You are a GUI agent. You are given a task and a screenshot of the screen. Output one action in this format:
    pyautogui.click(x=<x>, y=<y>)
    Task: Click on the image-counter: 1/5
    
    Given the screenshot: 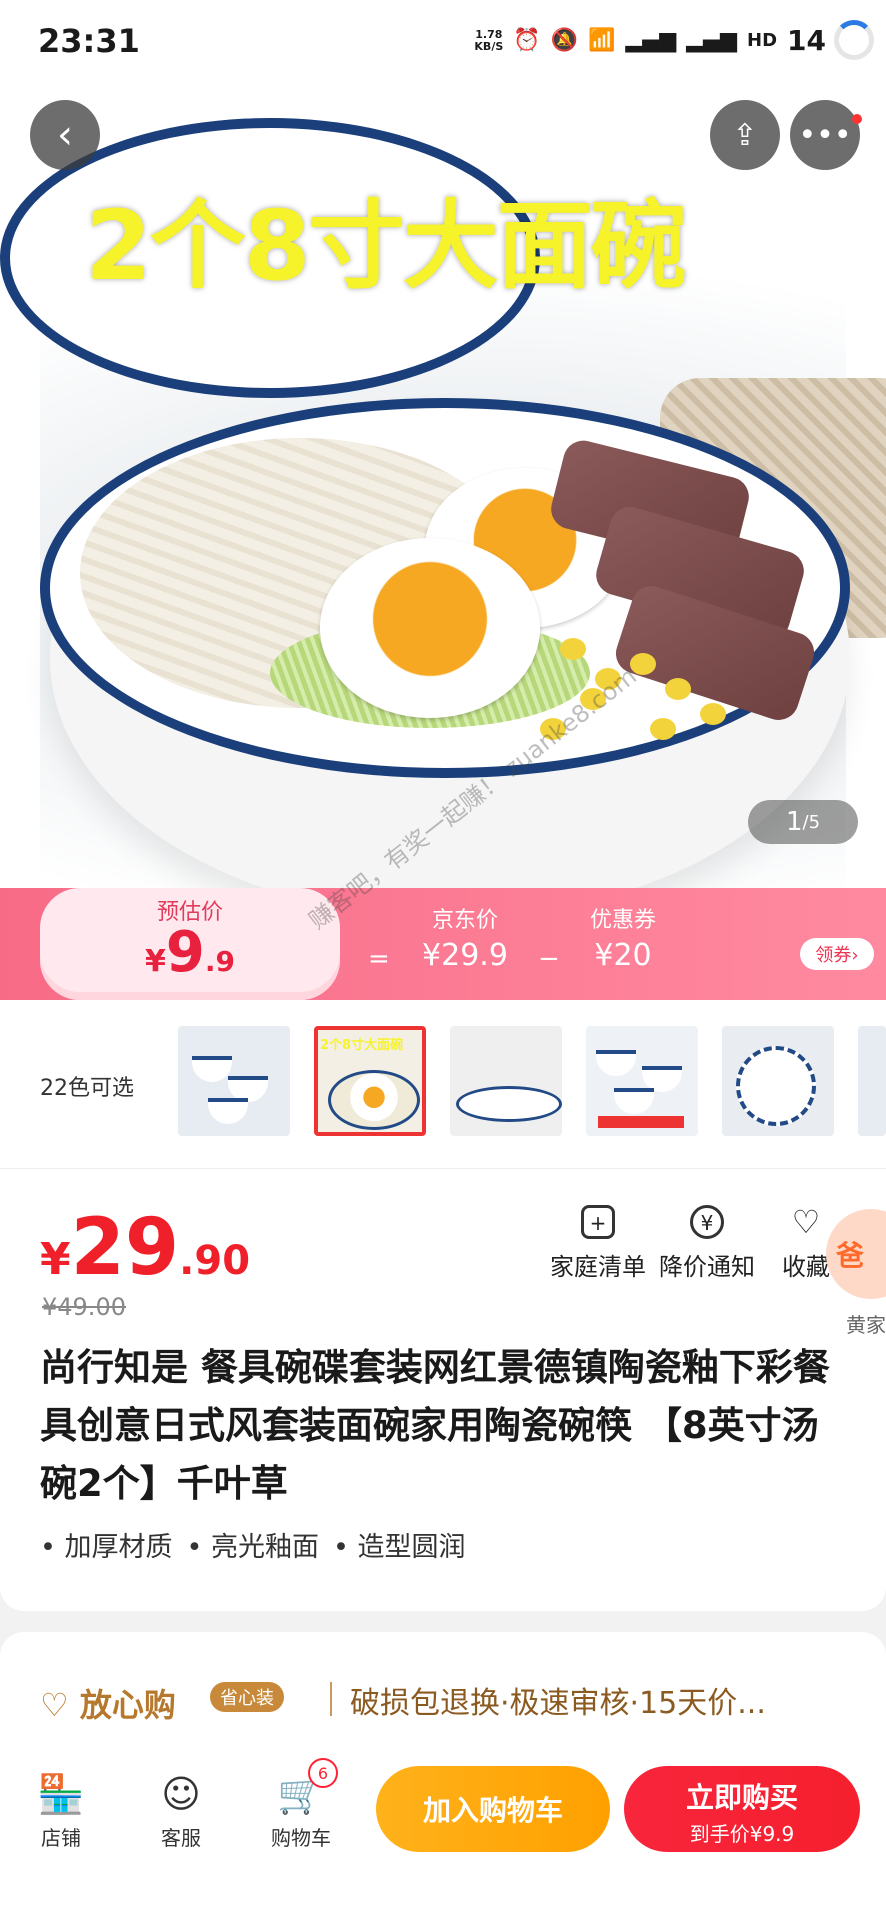 What is the action you would take?
    pyautogui.click(x=803, y=822)
    